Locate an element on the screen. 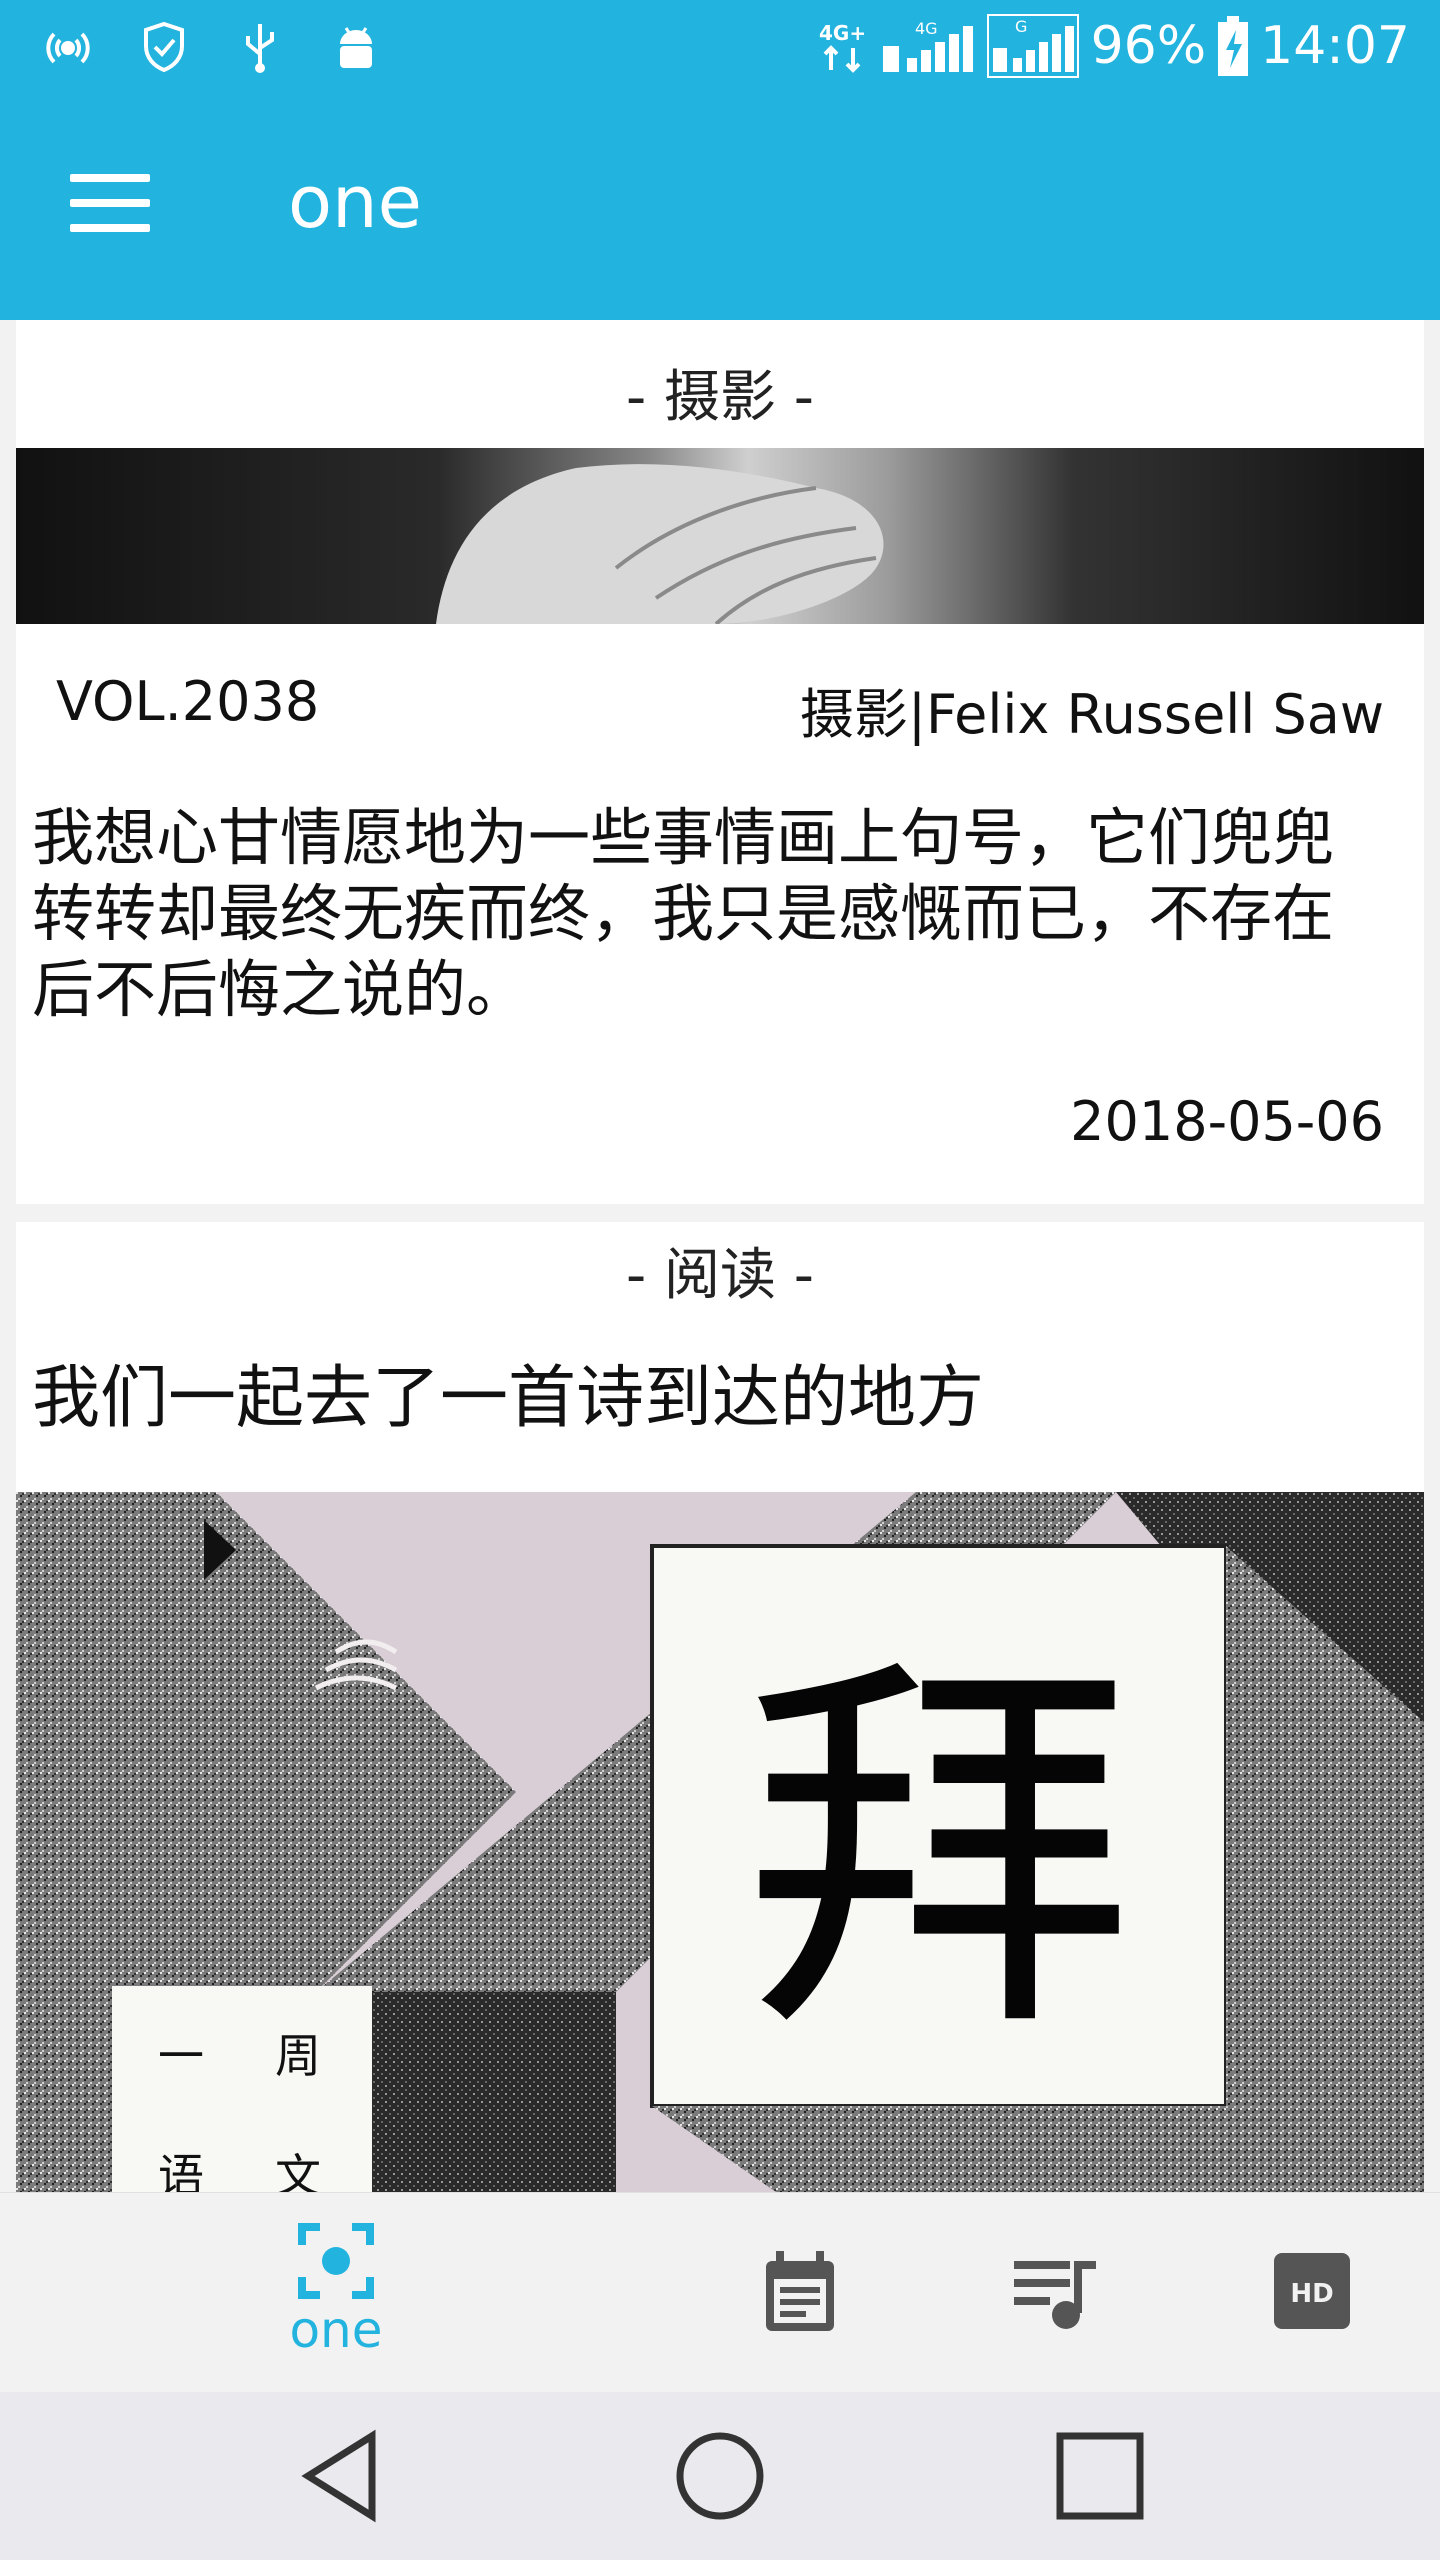 The width and height of the screenshot is (1440, 2560). svg-text: 4G is located at coordinates (926, 28).